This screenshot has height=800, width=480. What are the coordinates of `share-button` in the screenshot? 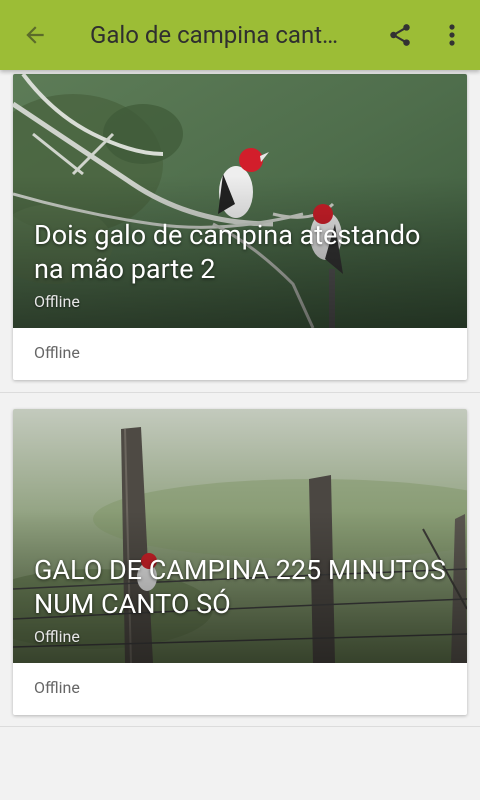 It's located at (400, 35).